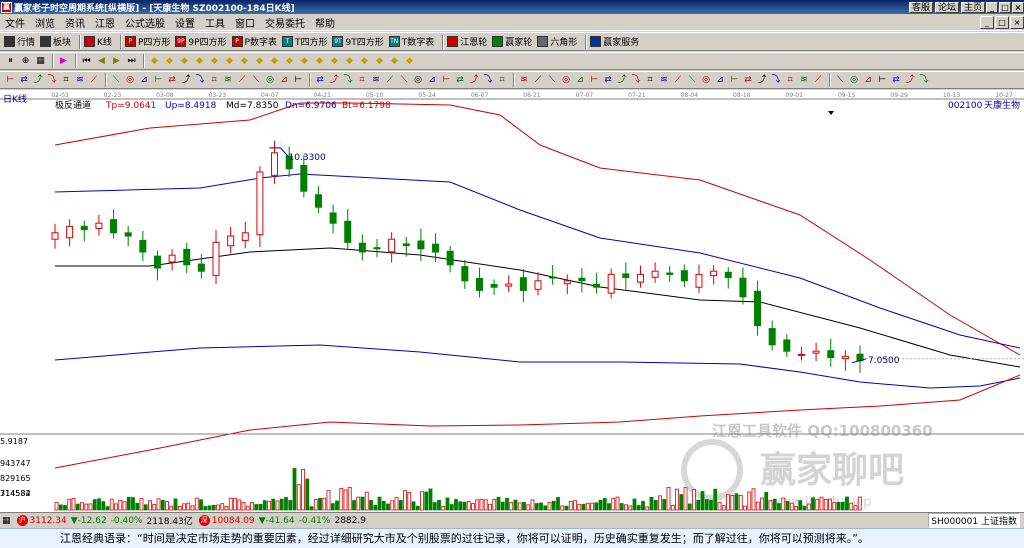 The width and height of the screenshot is (1024, 548). Describe the element at coordinates (131, 61) in the screenshot. I see `last-icon: ⏭` at that location.